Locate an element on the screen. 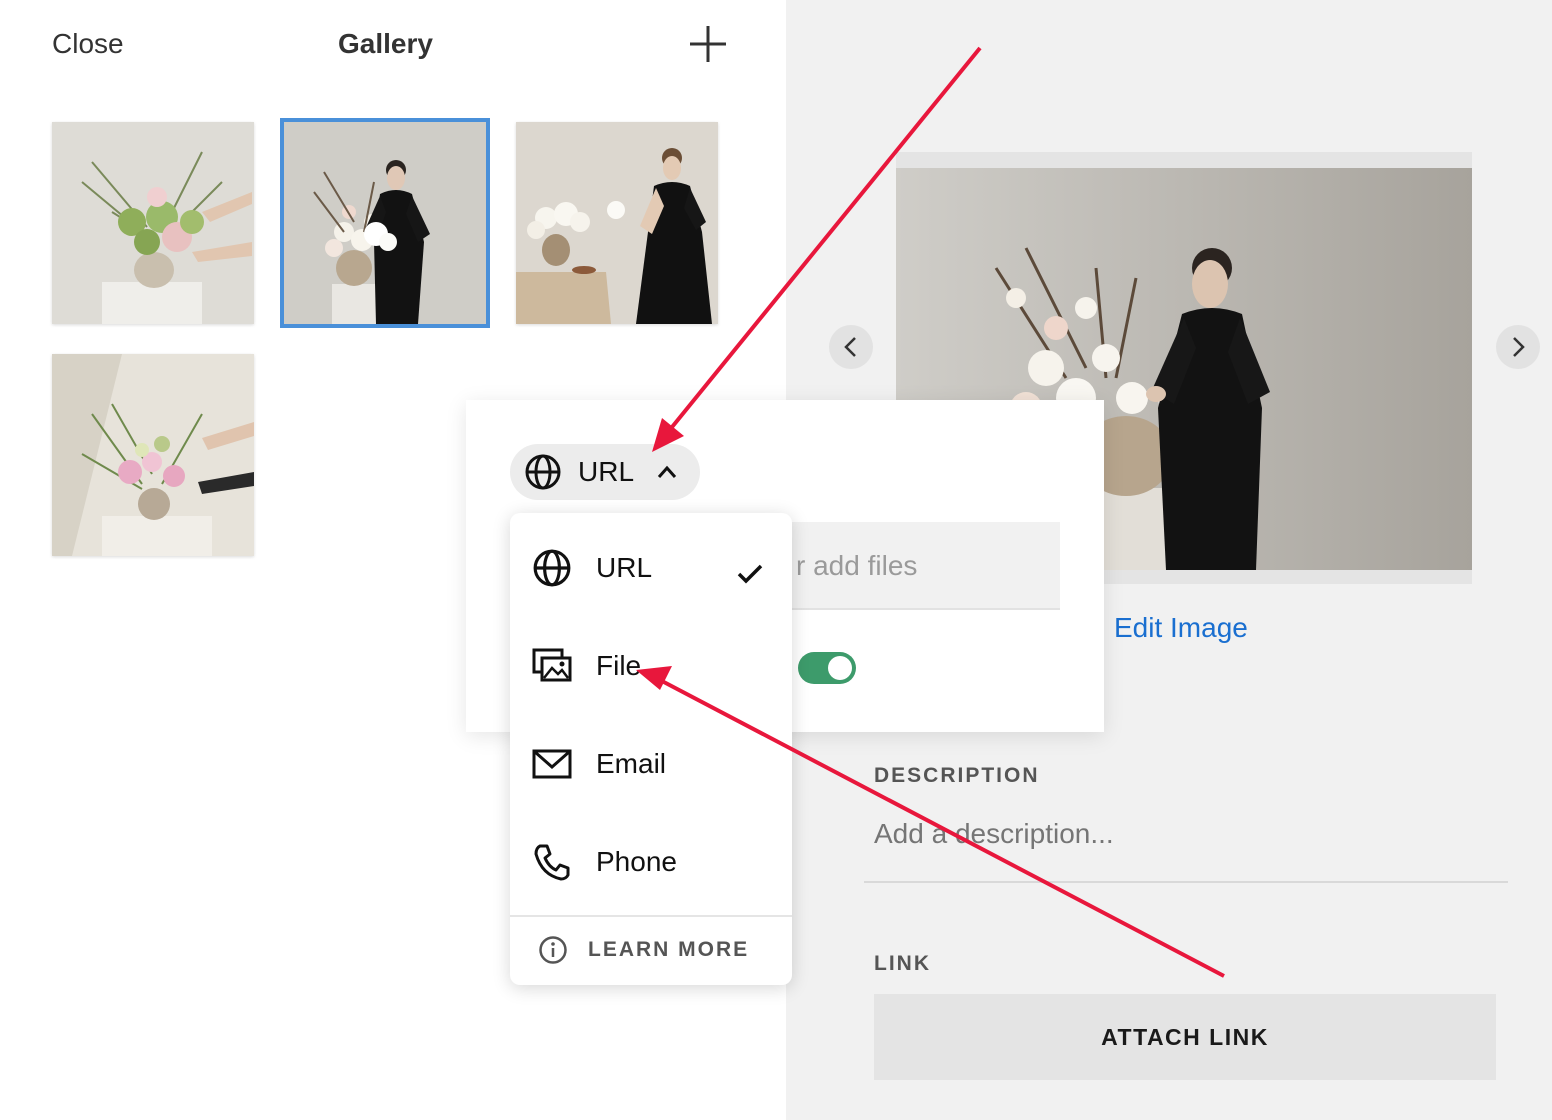 This screenshot has width=1552, height=1120. info-icon is located at coordinates (553, 950).